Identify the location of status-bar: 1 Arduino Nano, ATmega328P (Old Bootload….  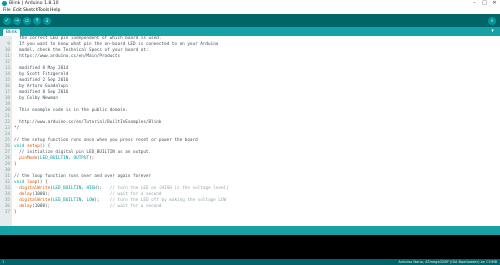
(250, 262).